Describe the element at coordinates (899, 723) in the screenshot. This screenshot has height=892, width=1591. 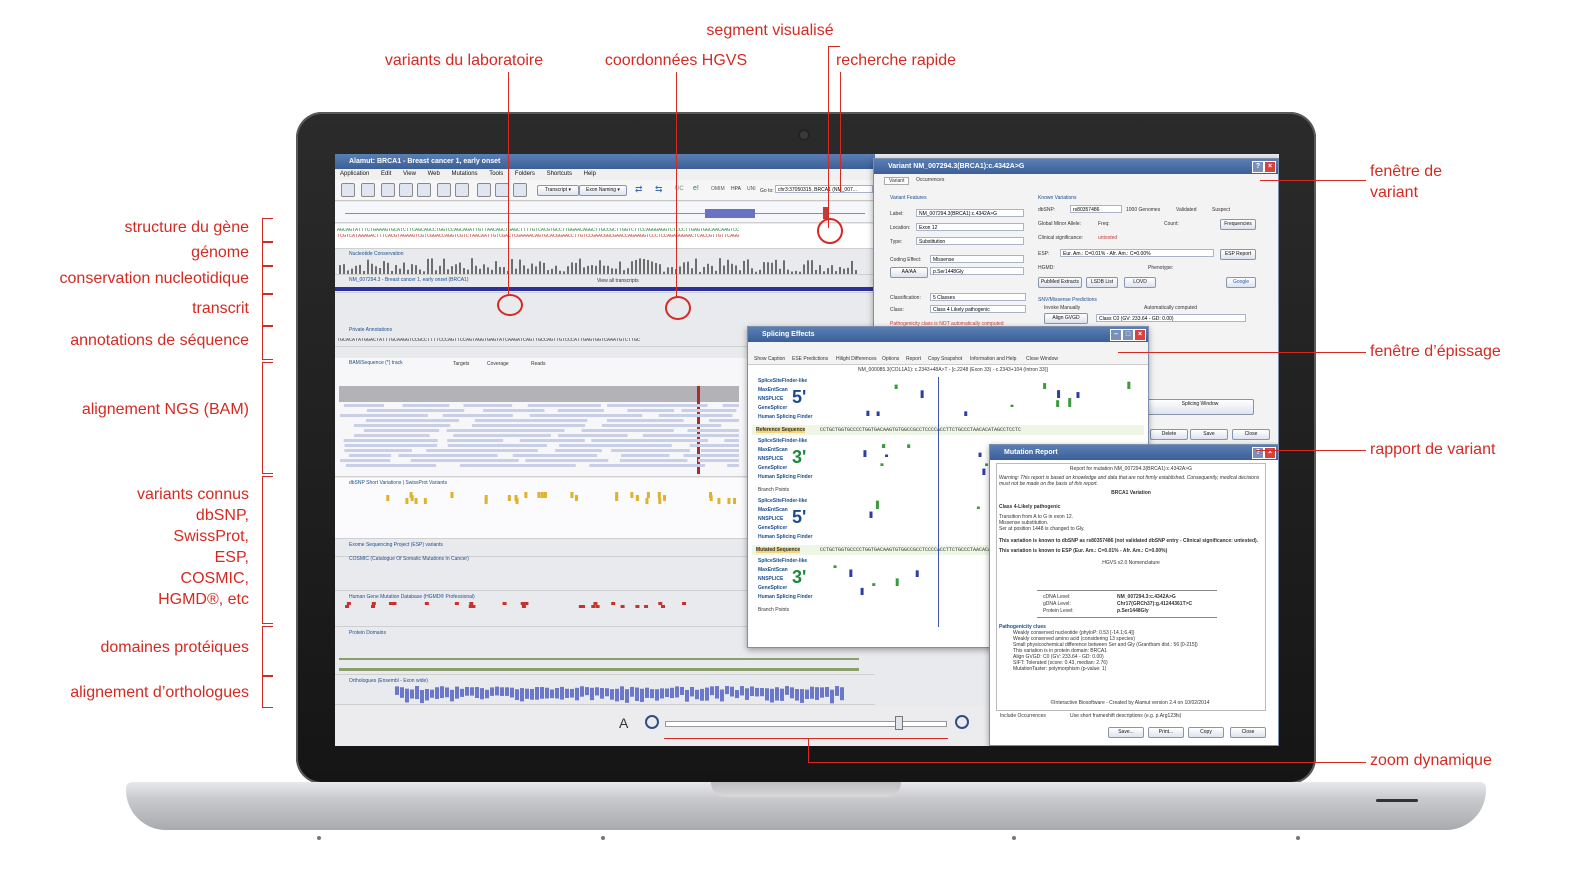
I see `zoom-slider-thumb` at that location.